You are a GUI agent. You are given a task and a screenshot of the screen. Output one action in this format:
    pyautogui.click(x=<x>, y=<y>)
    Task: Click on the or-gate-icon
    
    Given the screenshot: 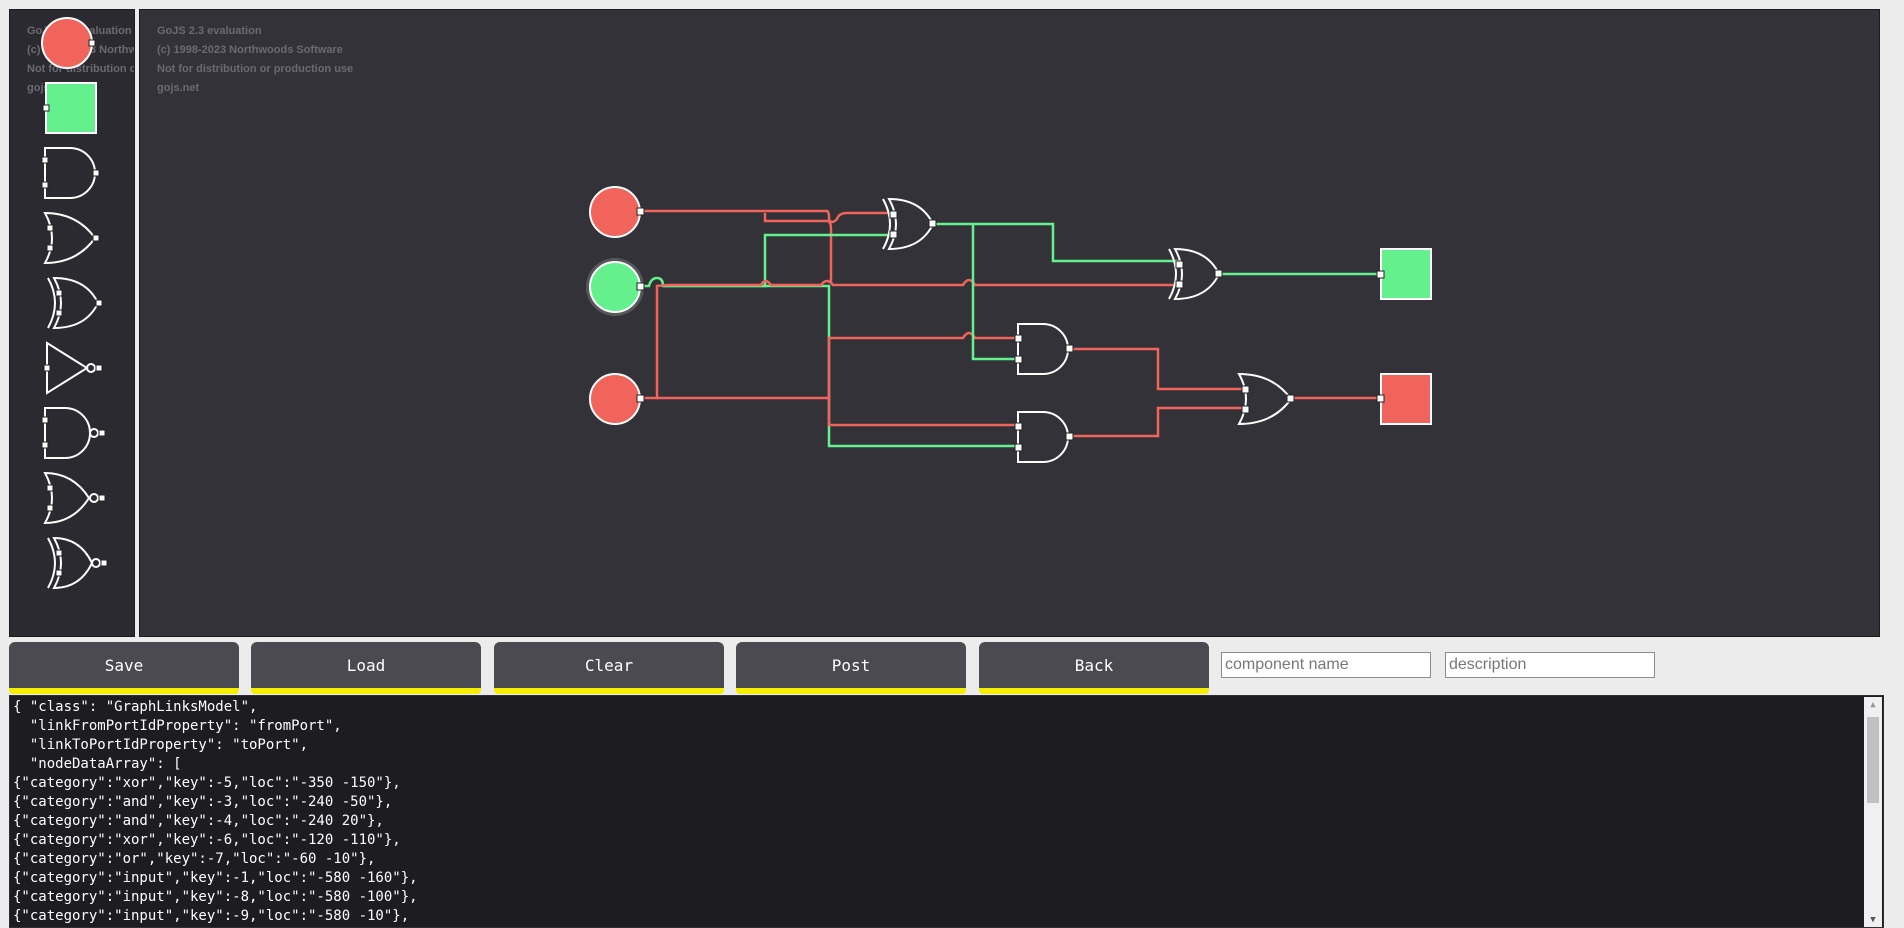 What is the action you would take?
    pyautogui.click(x=71, y=238)
    